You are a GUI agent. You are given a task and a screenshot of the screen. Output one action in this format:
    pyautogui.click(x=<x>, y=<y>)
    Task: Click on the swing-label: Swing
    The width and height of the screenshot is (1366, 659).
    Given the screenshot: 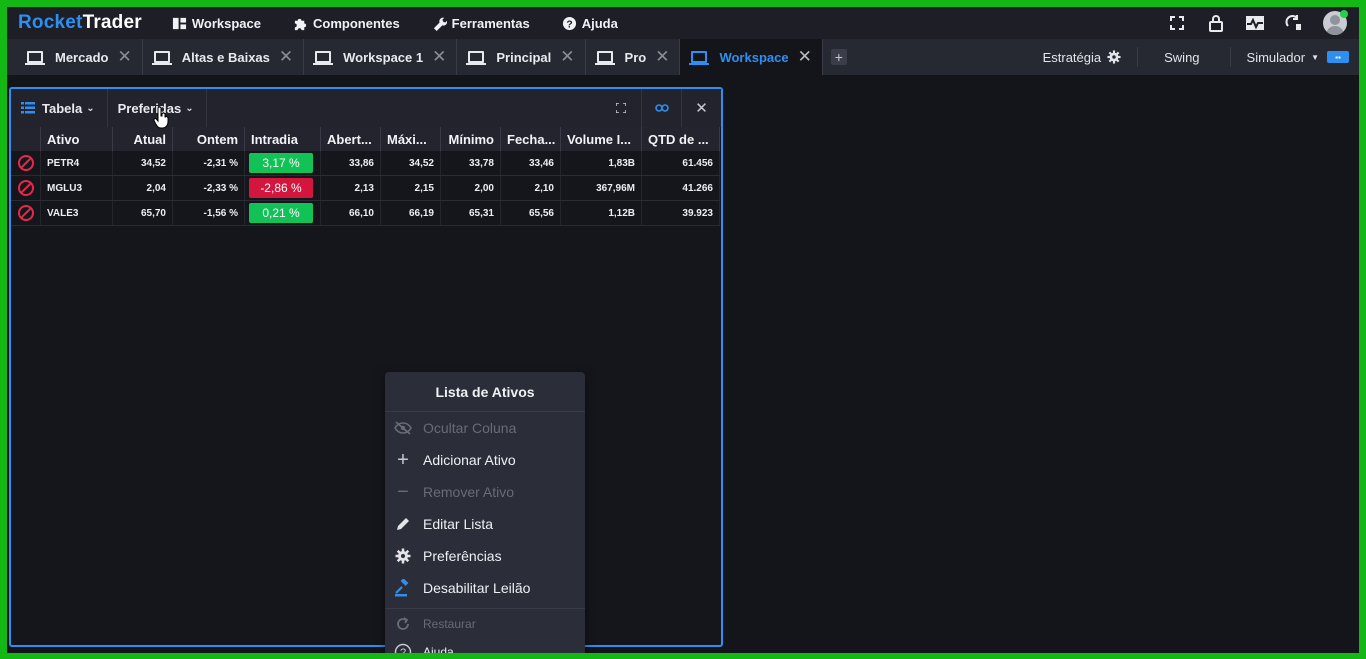 What is the action you would take?
    pyautogui.click(x=1182, y=57)
    